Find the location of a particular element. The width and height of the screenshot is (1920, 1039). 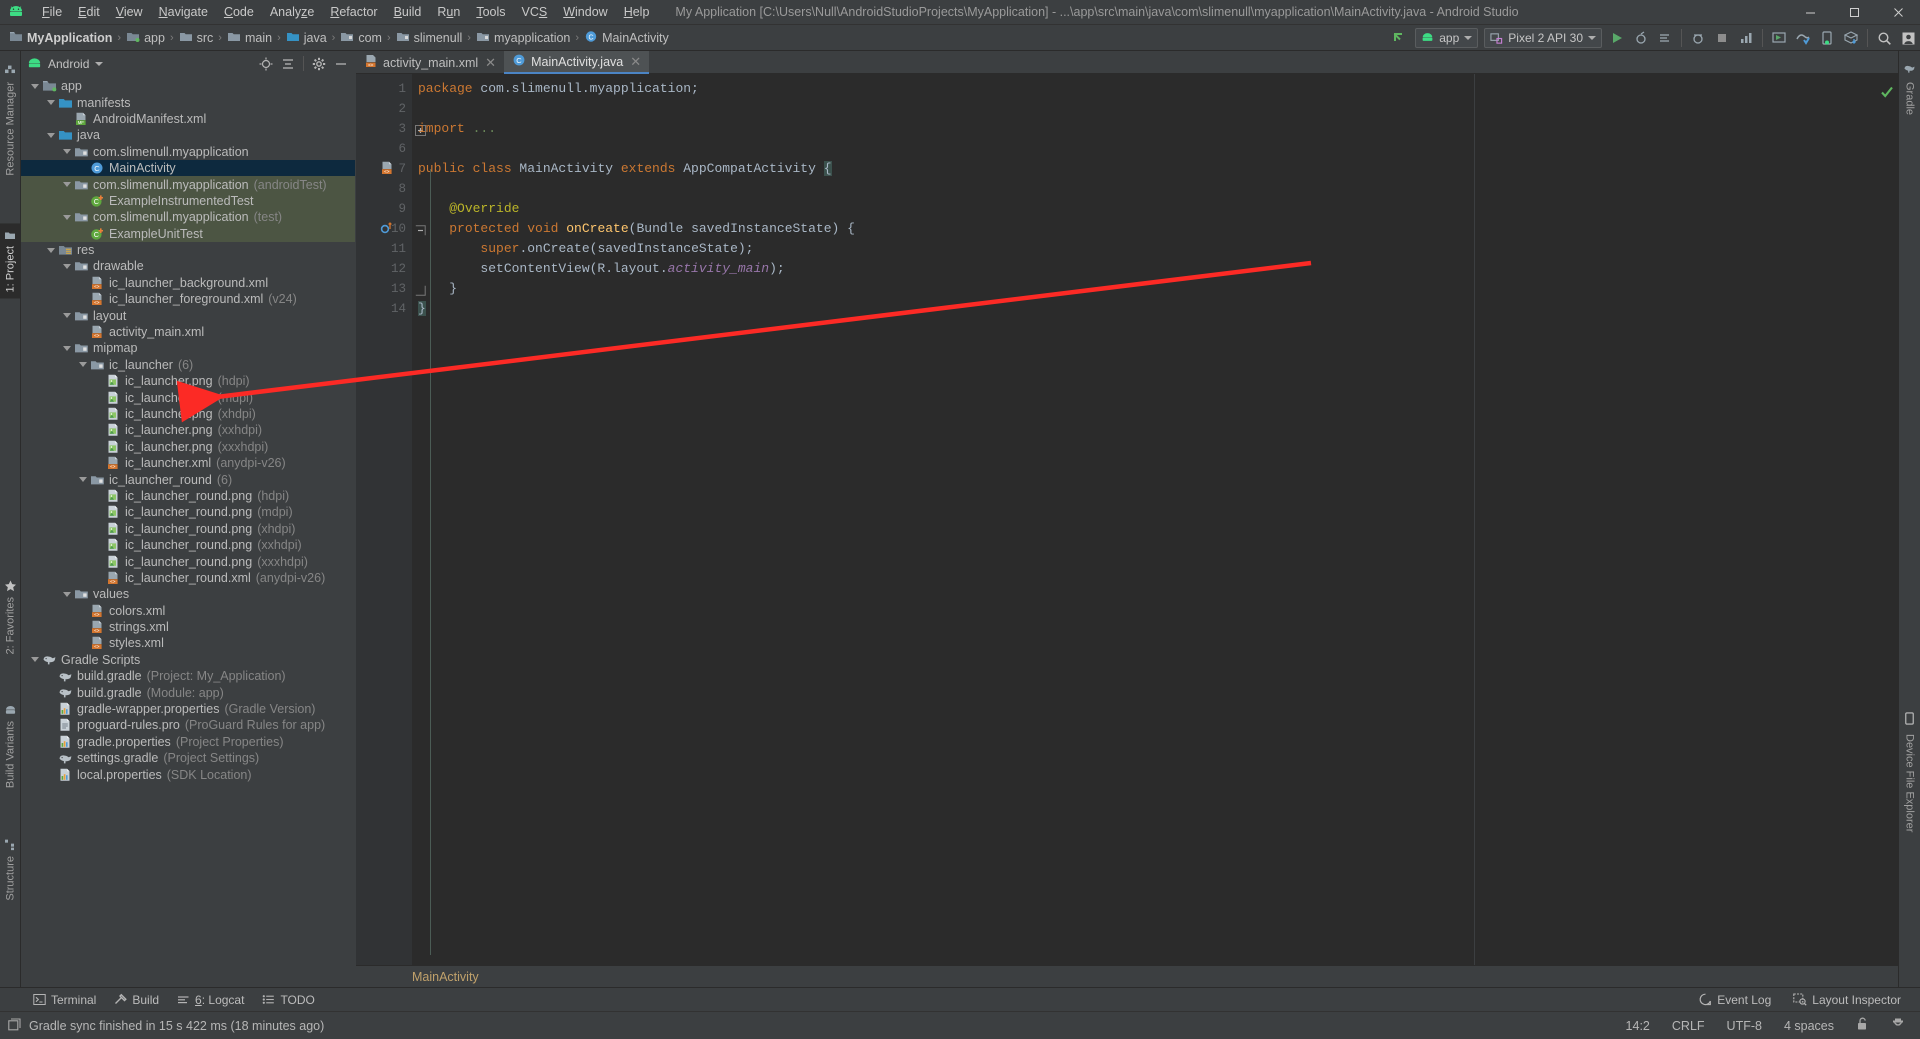

tree-row: layout is located at coordinates (188, 315).